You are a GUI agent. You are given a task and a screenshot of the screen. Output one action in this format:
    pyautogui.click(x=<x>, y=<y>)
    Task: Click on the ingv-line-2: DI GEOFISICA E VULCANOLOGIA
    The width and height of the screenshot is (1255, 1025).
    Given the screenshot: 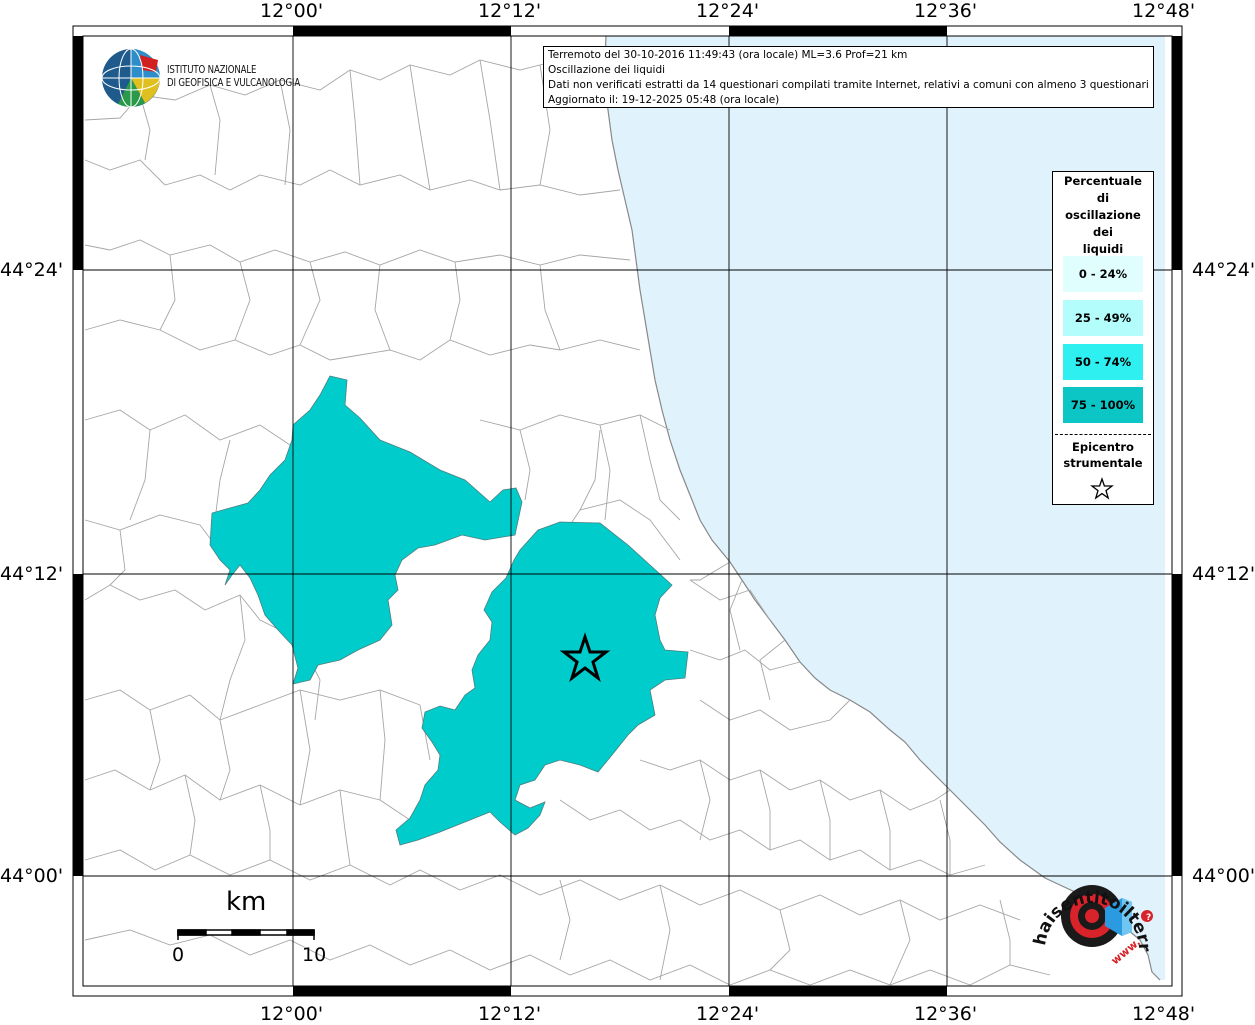 What is the action you would take?
    pyautogui.click(x=234, y=83)
    